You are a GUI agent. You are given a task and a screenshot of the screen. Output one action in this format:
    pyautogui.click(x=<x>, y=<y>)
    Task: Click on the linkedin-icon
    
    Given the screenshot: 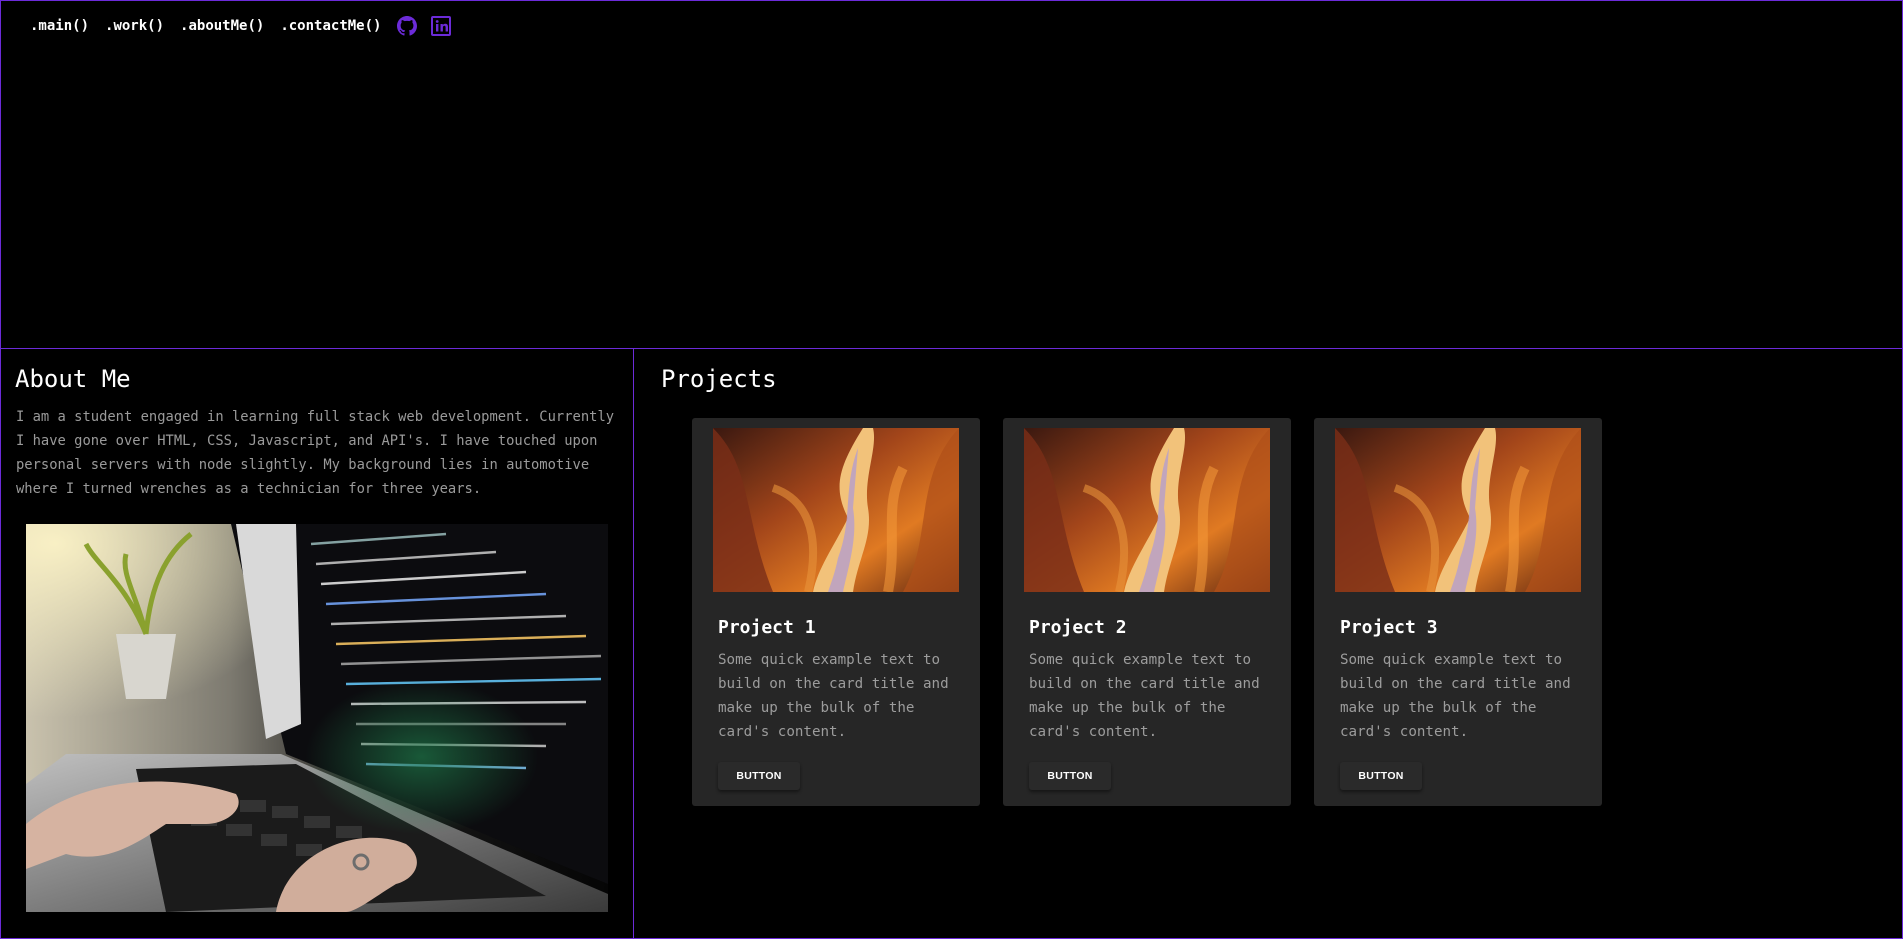 What is the action you would take?
    pyautogui.click(x=441, y=26)
    